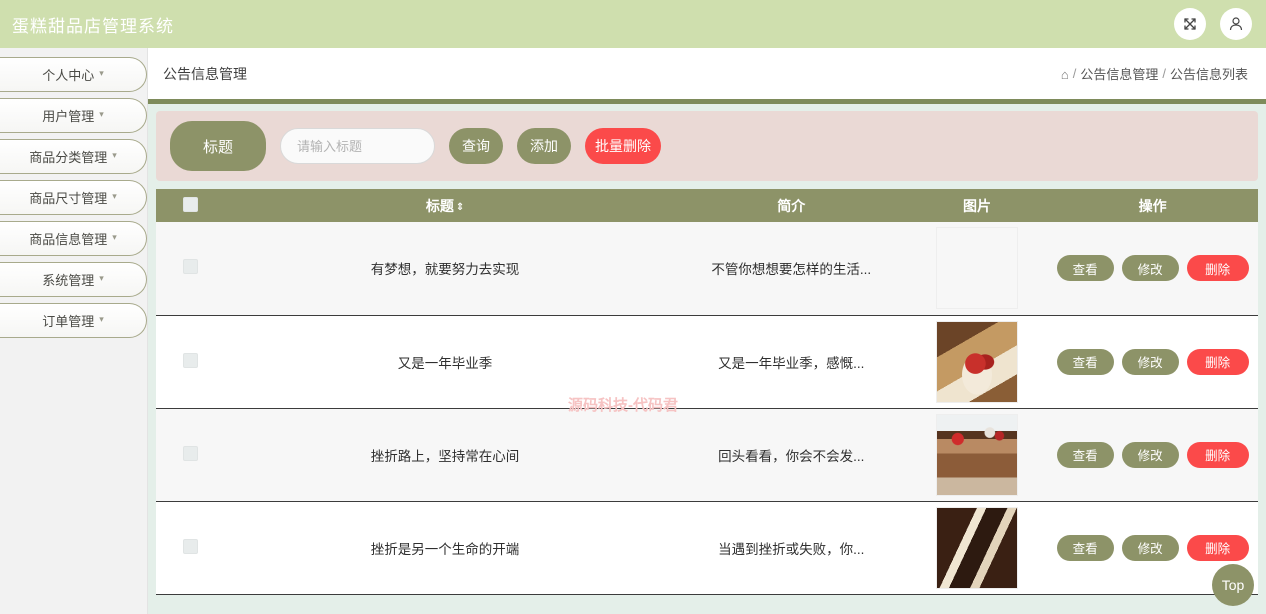 Image resolution: width=1266 pixels, height=614 pixels. I want to click on breadcrumb-bar: 公告信息管理 ⌂ / 公告信息管理 / 公告信息列表, so click(707, 73).